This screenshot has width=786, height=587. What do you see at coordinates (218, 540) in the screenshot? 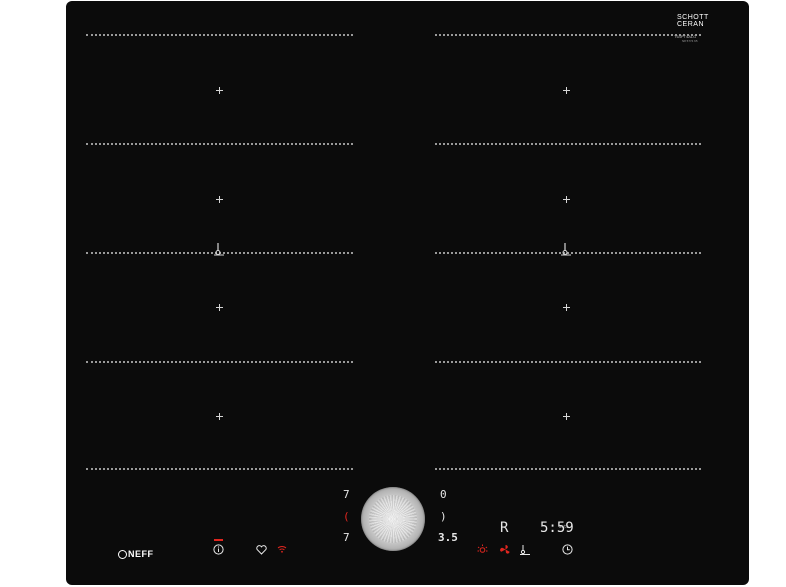
I see `info-indicator` at bounding box center [218, 540].